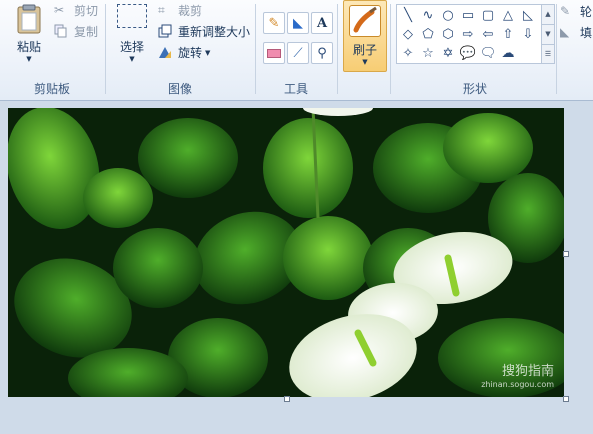 The width and height of the screenshot is (593, 434). I want to click on fill-button: ◣, so click(298, 23).